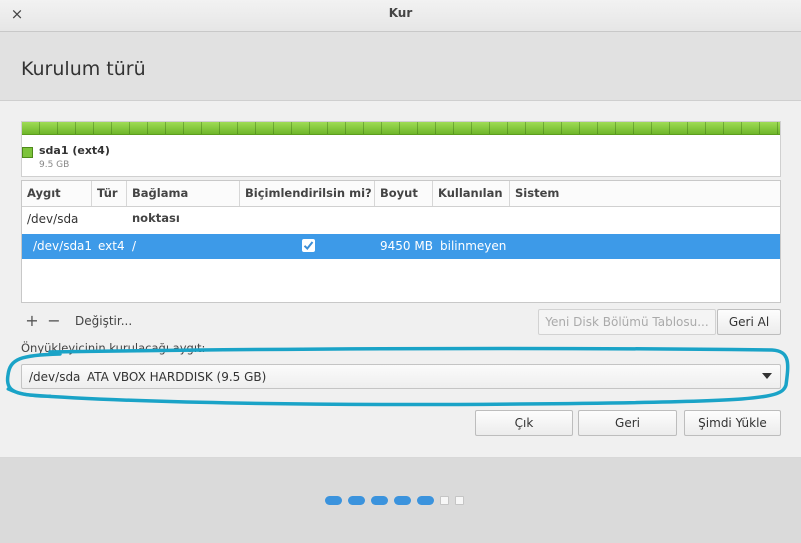 Image resolution: width=801 pixels, height=543 pixels. I want to click on bootloader-device: /dev/sda, so click(55, 377).